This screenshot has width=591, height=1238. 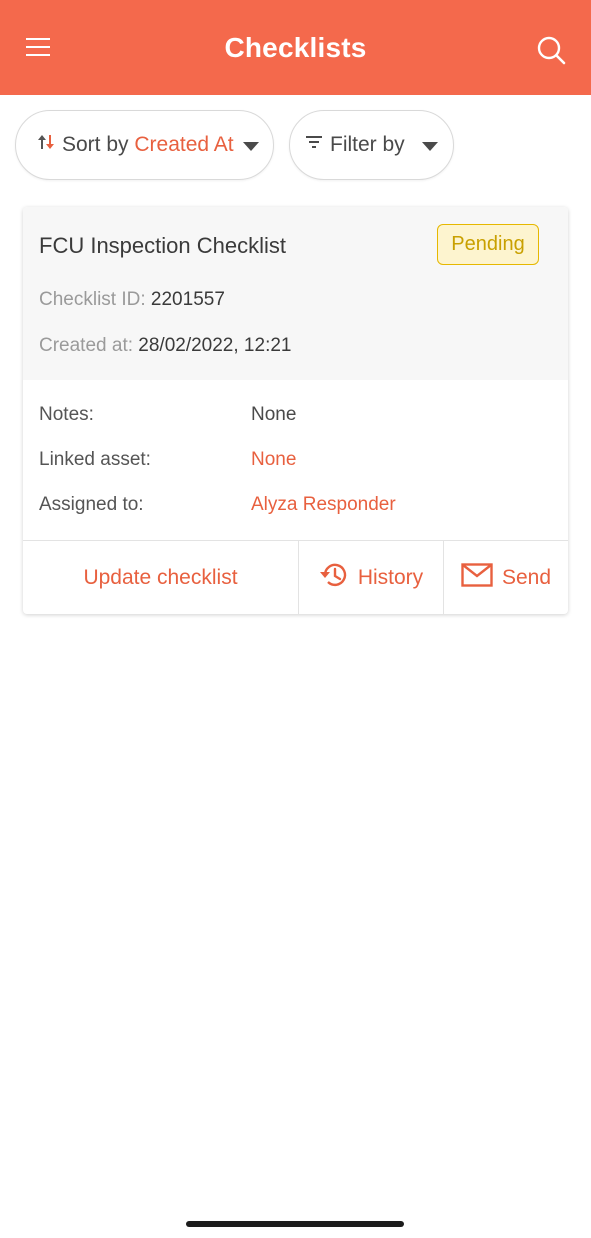 What do you see at coordinates (338, 578) in the screenshot?
I see `history-icon` at bounding box center [338, 578].